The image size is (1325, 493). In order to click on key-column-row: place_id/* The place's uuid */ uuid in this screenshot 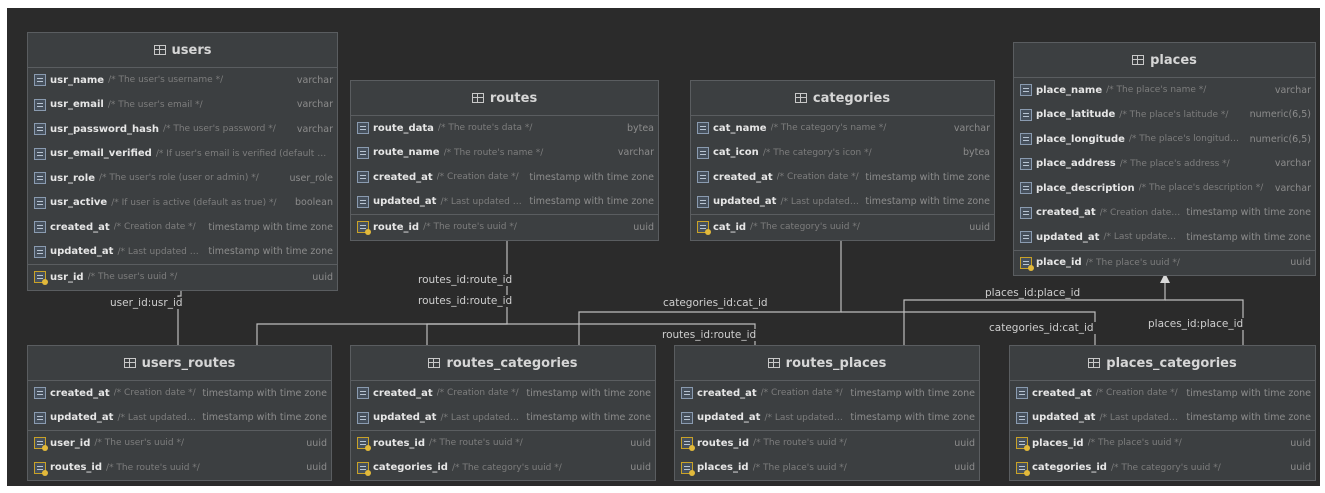, I will do `click(1164, 262)`.